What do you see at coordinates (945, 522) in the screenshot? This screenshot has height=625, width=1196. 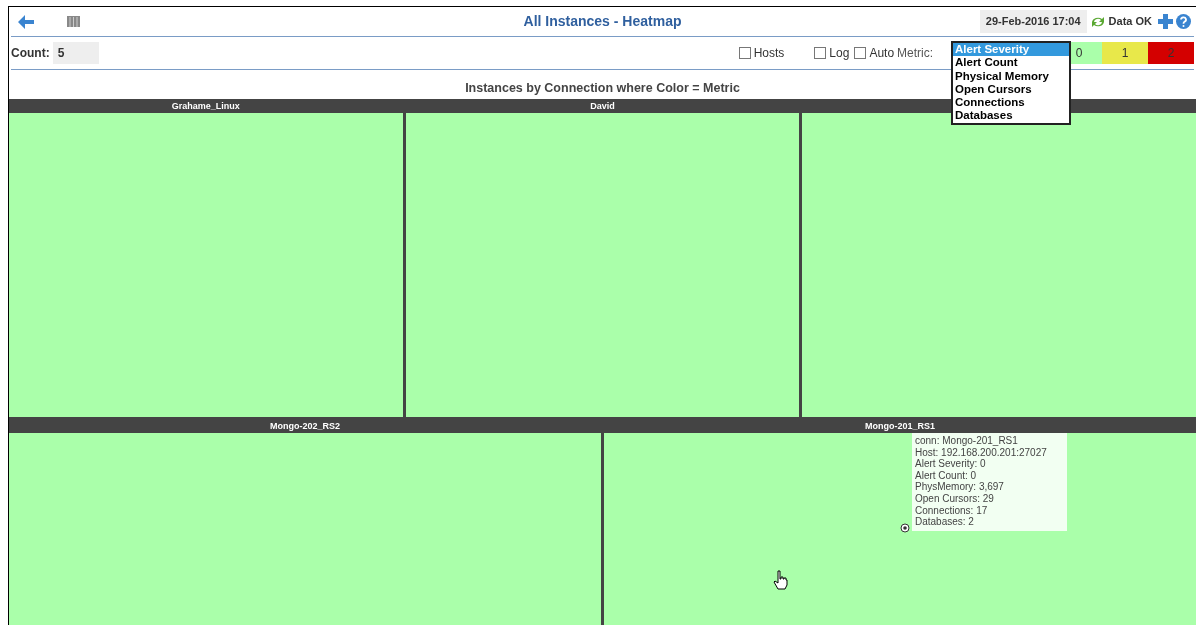 I see `tooltip-line: Databases: 2` at bounding box center [945, 522].